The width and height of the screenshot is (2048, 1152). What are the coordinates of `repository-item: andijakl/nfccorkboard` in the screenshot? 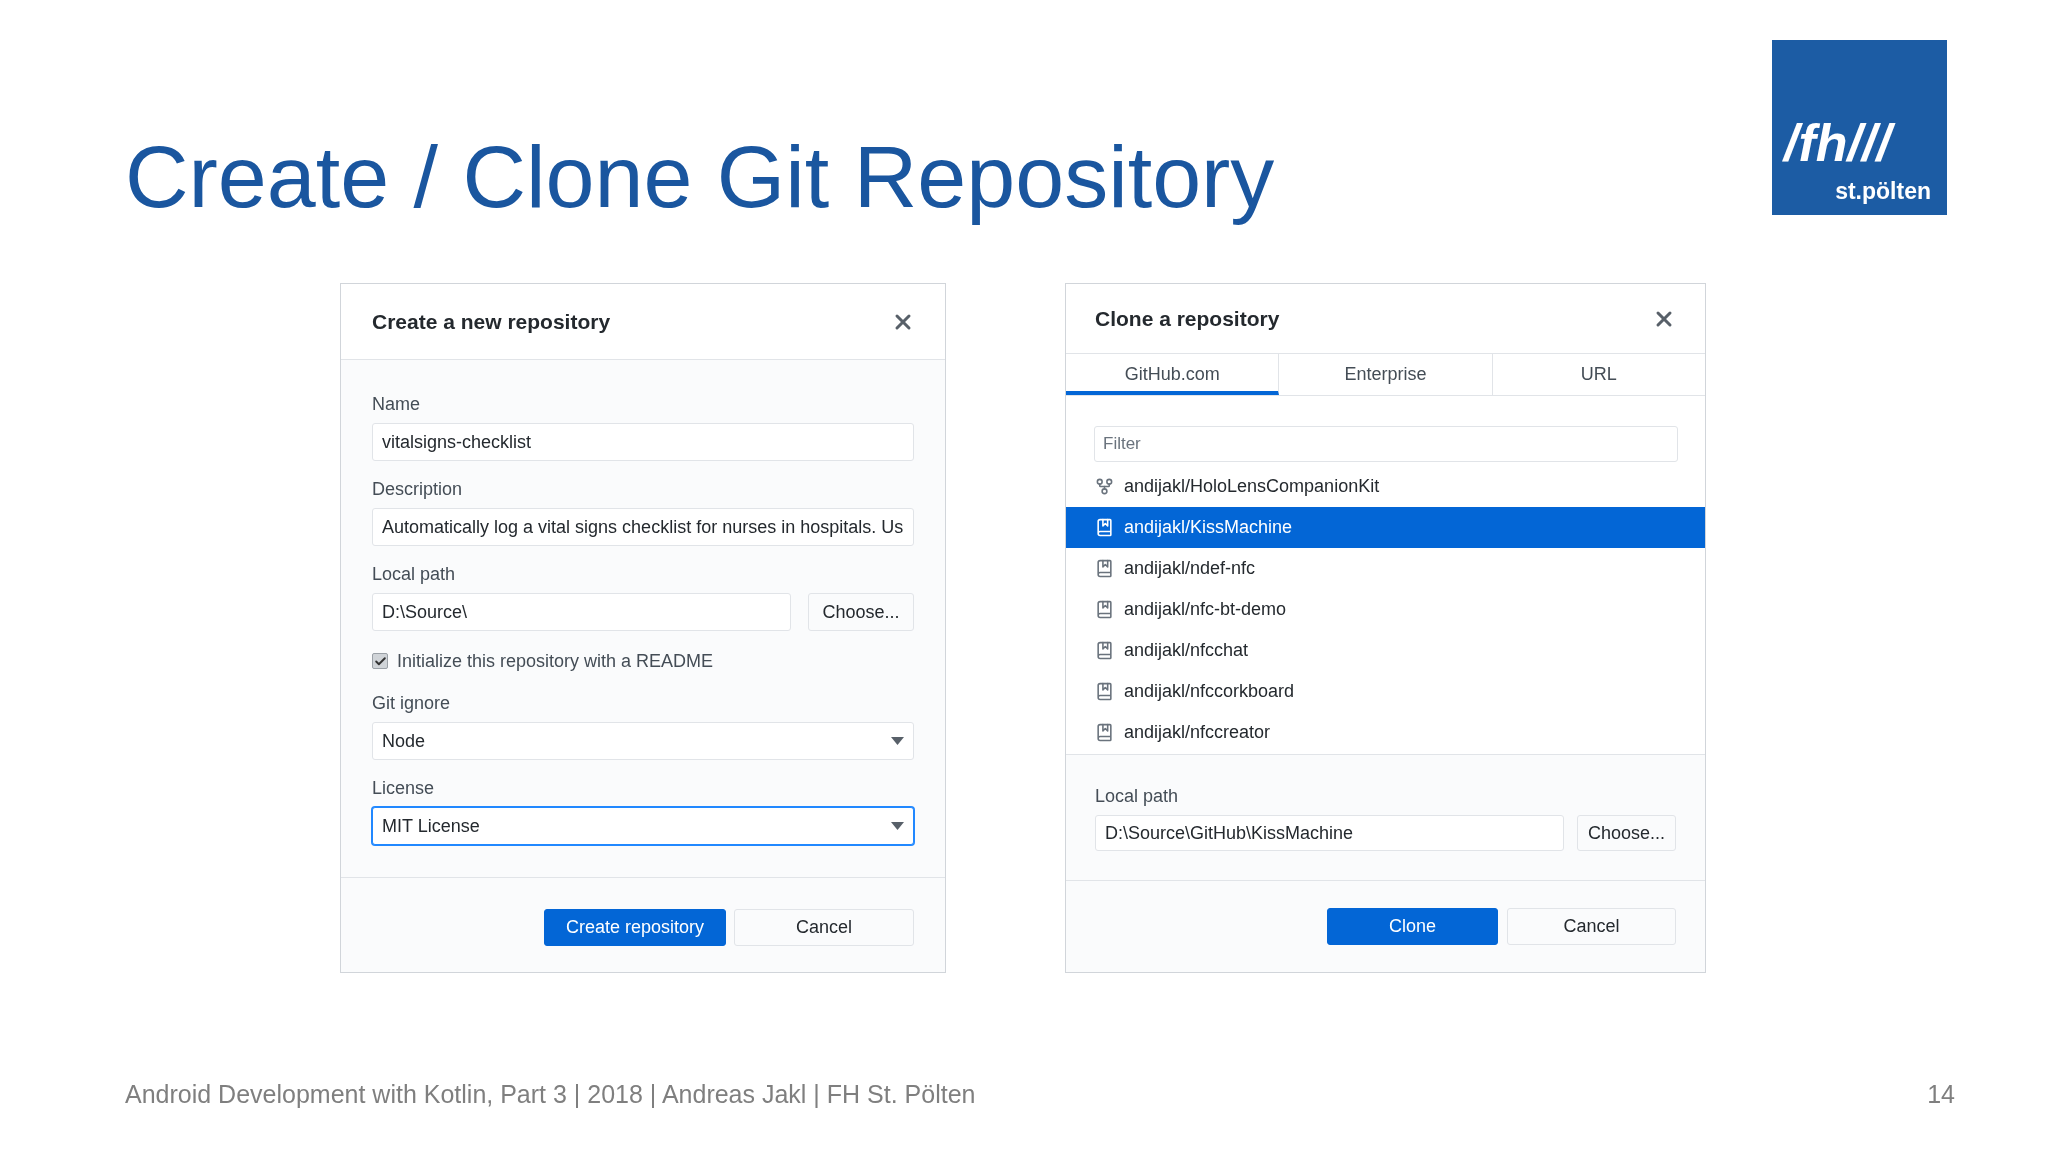 It's located at (1385, 692).